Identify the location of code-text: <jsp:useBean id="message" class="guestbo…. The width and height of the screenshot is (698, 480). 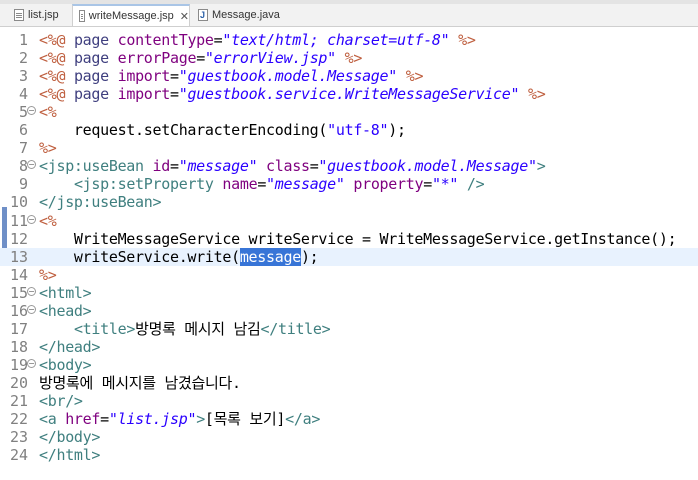
(292, 166).